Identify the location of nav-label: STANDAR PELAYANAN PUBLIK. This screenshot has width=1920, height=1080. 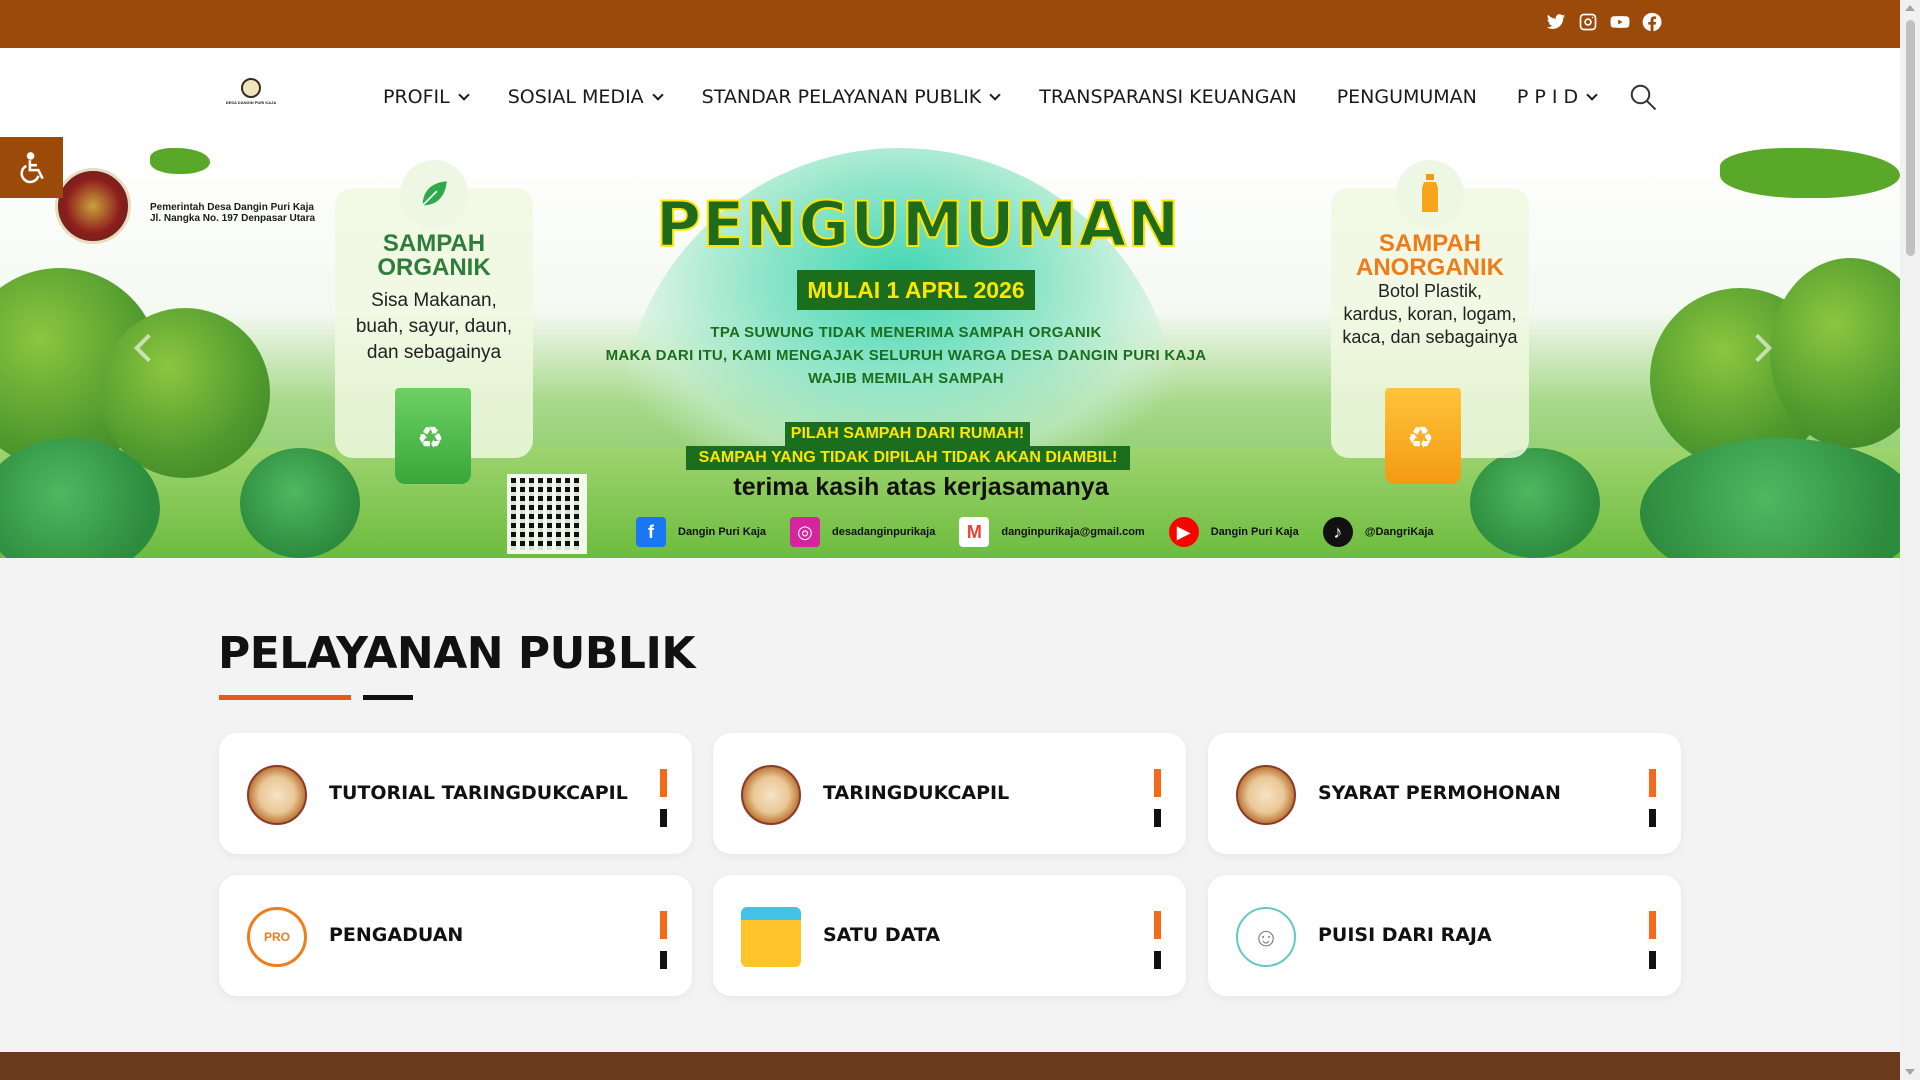
(841, 97).